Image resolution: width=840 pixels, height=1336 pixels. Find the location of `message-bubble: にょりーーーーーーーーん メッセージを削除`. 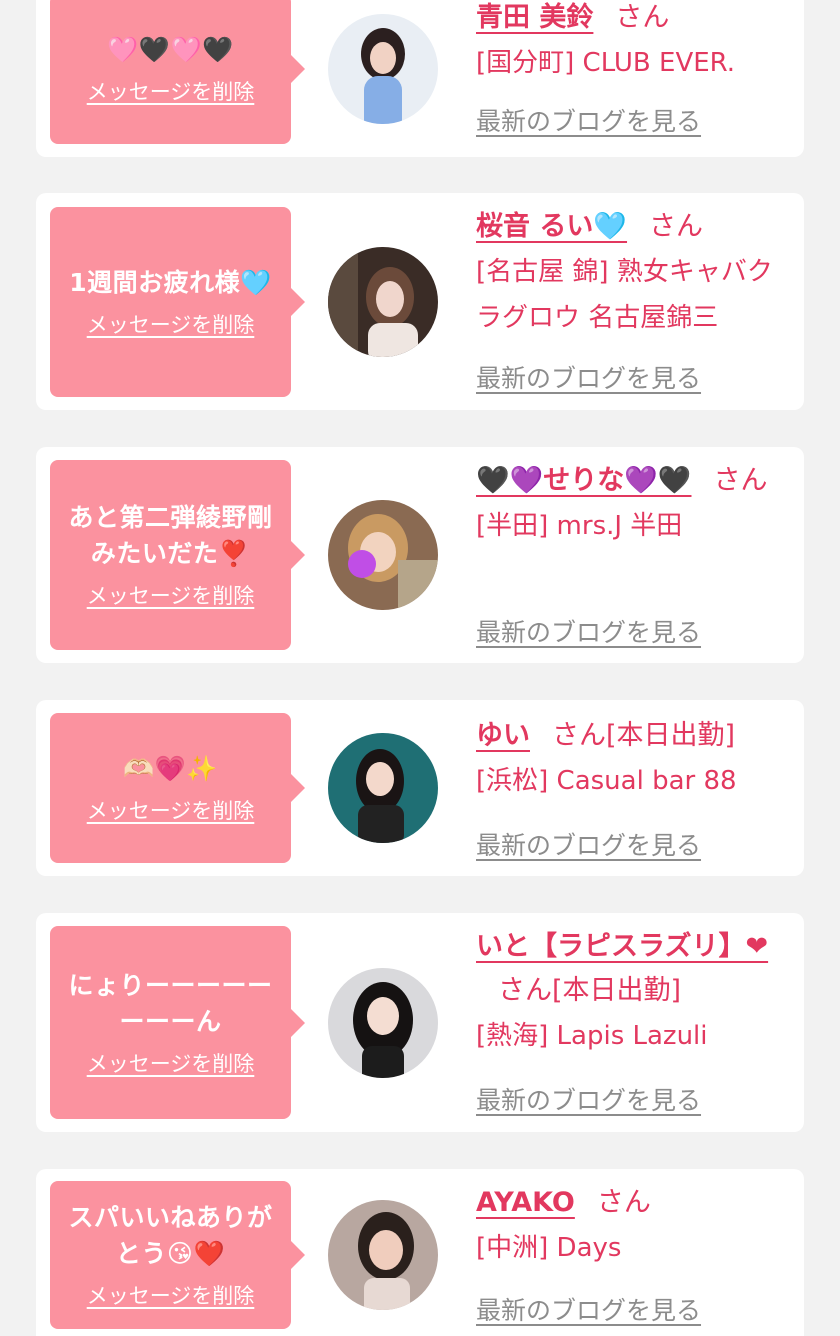

message-bubble: にょりーーーーーーーーん メッセージを削除 is located at coordinates (177, 1022).